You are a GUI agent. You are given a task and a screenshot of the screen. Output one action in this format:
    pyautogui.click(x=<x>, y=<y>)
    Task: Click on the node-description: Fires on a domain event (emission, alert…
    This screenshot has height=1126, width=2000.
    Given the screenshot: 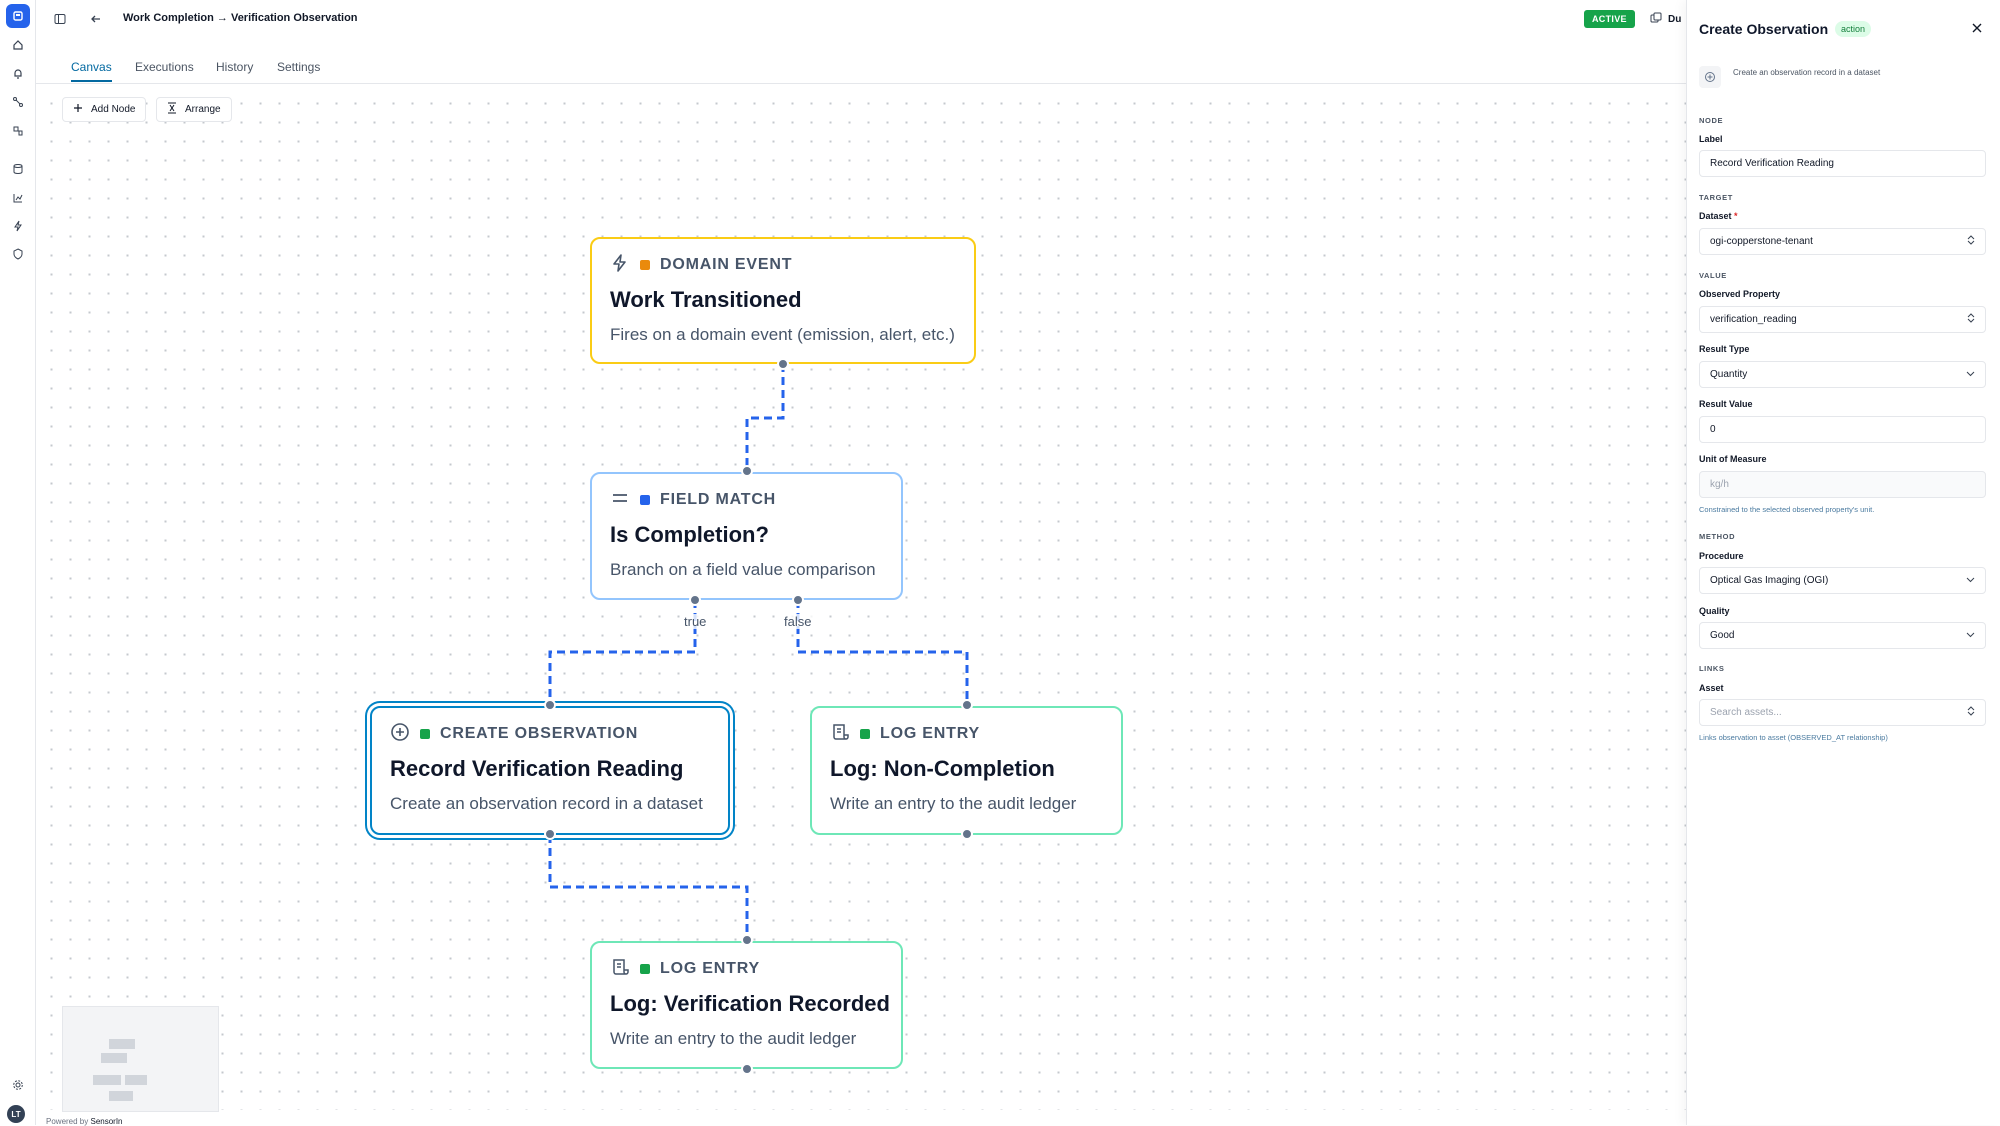 What is the action you would take?
    pyautogui.click(x=782, y=334)
    